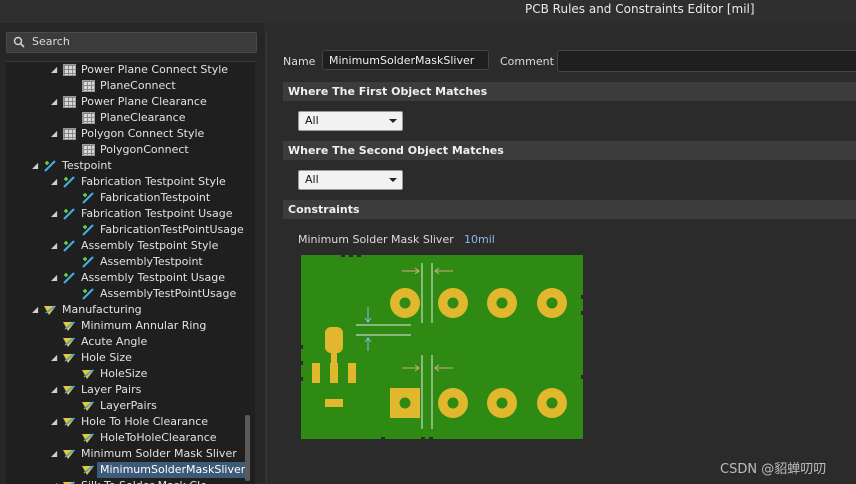 The image size is (856, 484). I want to click on tree-item: HoleSize, so click(126, 374).